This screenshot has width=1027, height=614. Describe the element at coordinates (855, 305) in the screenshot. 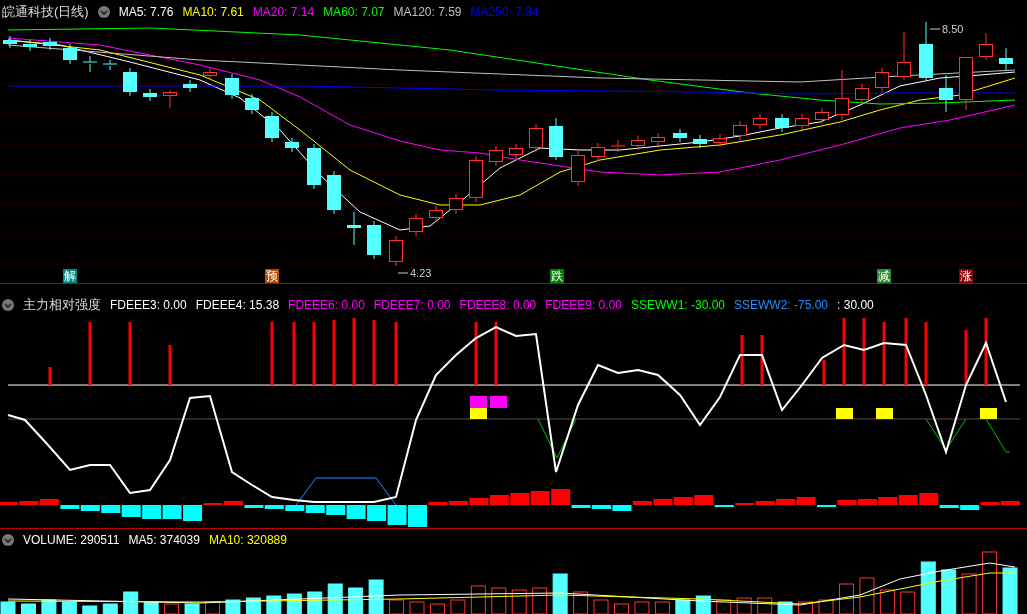

I see `legend-value: : 30.00` at that location.